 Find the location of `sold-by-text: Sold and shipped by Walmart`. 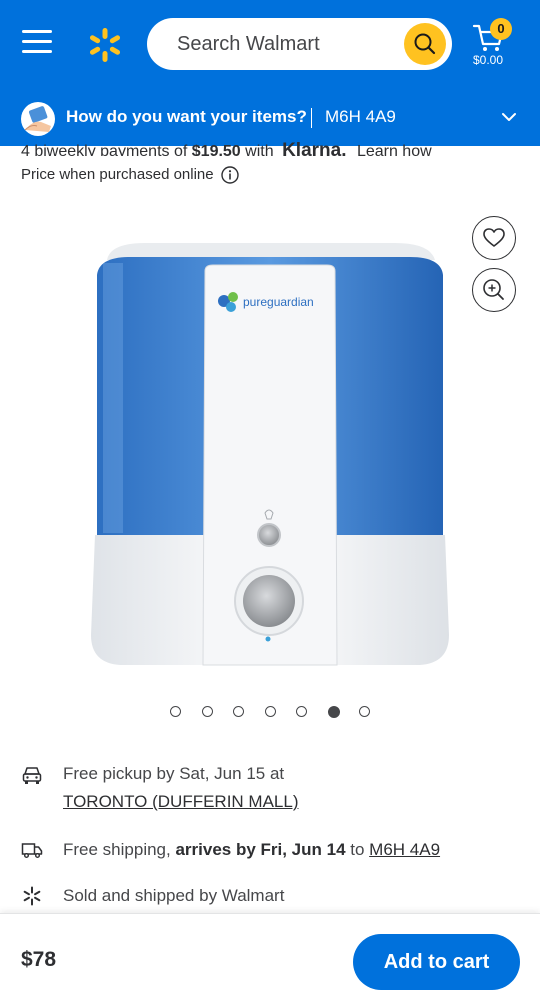

sold-by-text: Sold and shipped by Walmart is located at coordinates (174, 895).